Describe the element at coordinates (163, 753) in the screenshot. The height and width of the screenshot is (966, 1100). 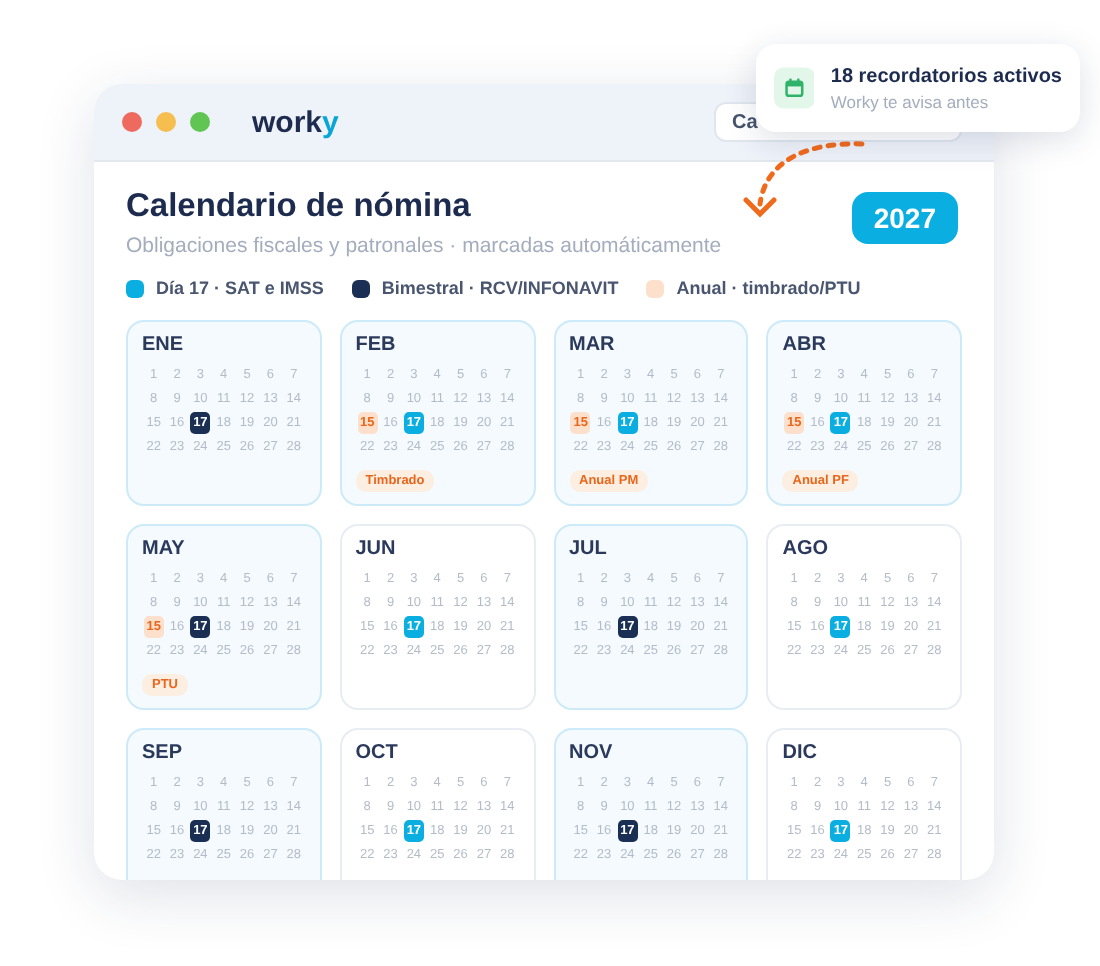
I see `month-name: SEP` at that location.